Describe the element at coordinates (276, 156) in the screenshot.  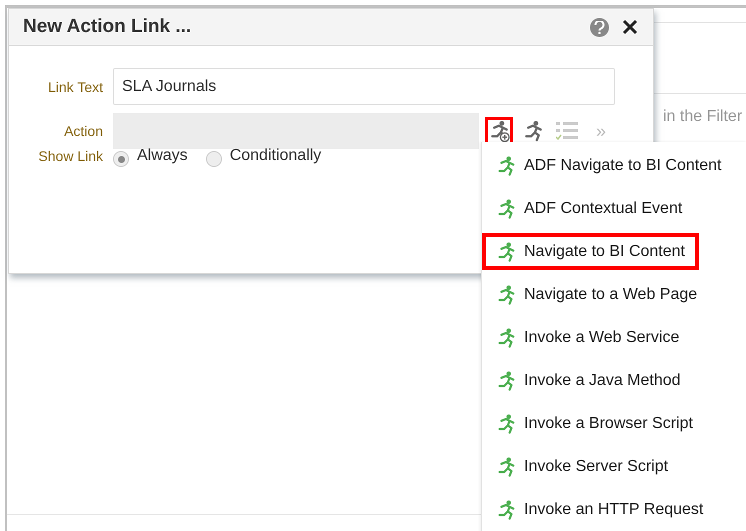
I see `radio-label: Conditionally` at that location.